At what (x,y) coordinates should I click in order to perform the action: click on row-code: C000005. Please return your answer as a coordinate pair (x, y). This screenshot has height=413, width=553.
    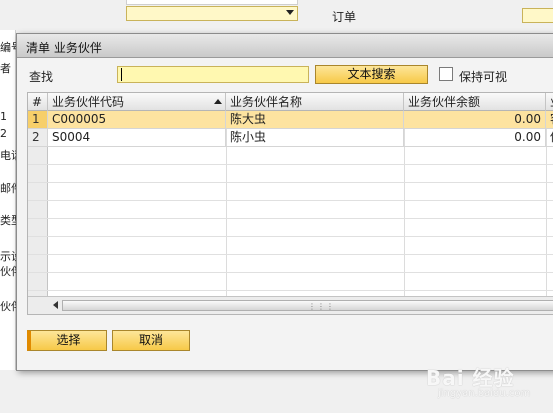
    Looking at the image, I should click on (137, 119).